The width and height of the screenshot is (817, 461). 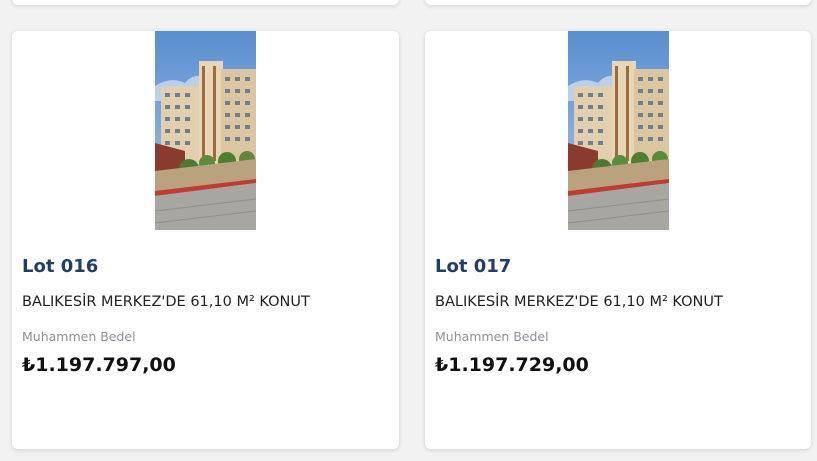 I want to click on lot-price: ₺1.197.729,00, so click(x=512, y=365).